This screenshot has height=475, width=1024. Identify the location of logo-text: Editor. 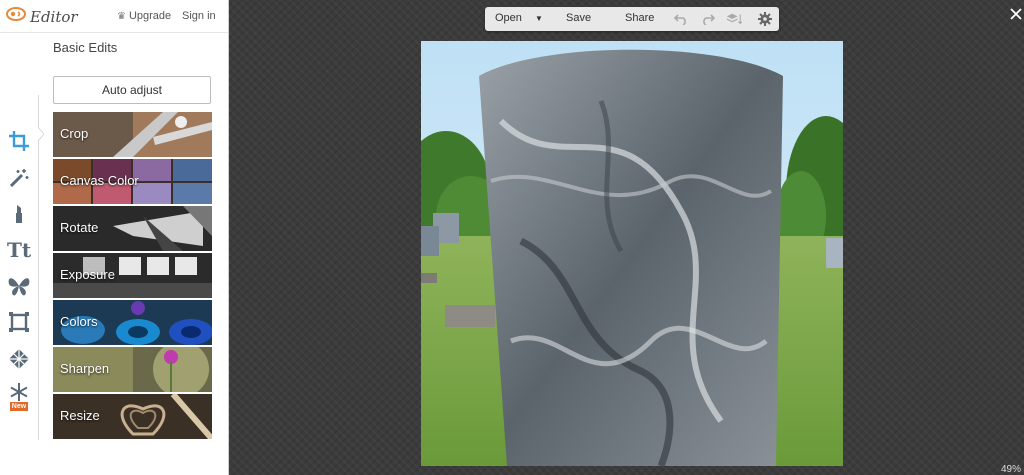
(54, 16).